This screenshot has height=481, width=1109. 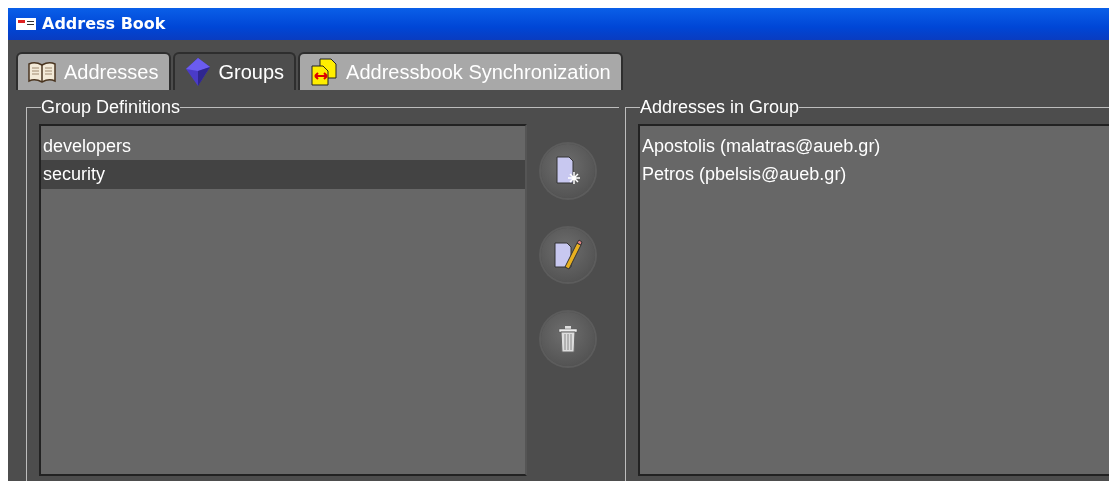 I want to click on group-label: Group Definitions, so click(x=111, y=107).